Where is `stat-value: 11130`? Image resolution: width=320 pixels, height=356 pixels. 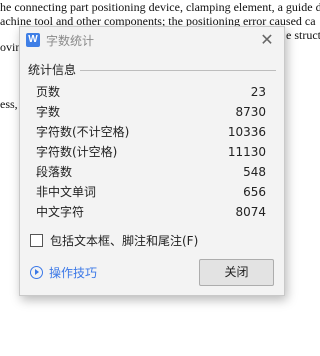 stat-value: 11130 is located at coordinates (246, 152).